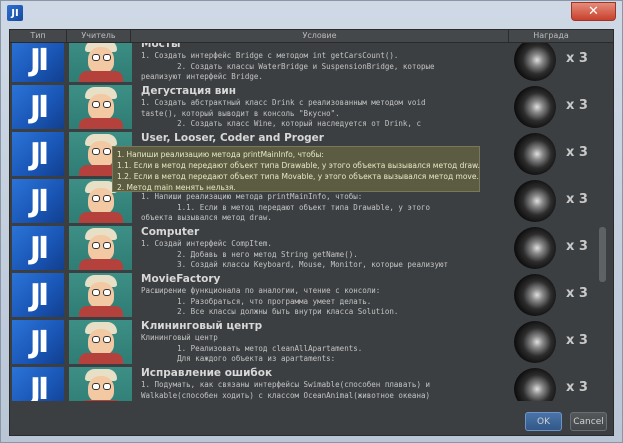 The height and width of the screenshot is (443, 623). What do you see at coordinates (188, 91) in the screenshot?
I see `task-title: Дегустация вин` at bounding box center [188, 91].